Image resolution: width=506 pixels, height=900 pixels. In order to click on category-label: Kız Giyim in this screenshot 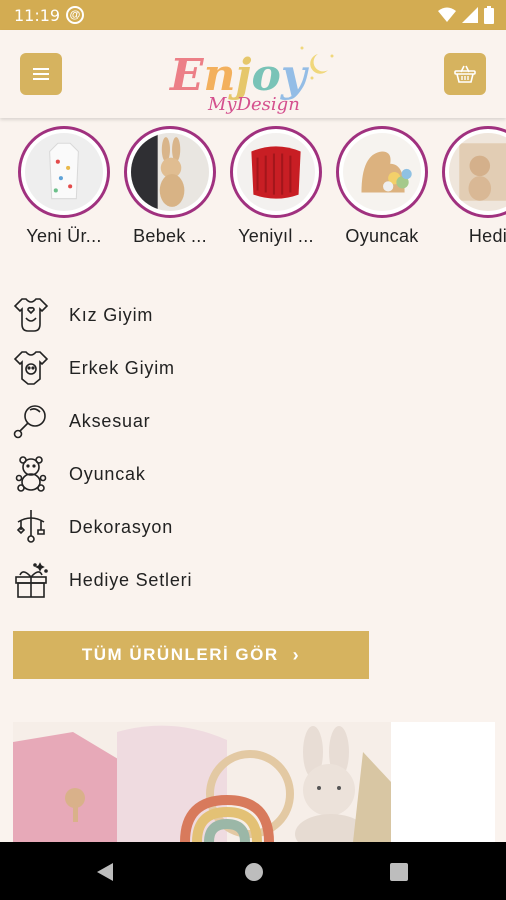, I will do `click(111, 314)`.